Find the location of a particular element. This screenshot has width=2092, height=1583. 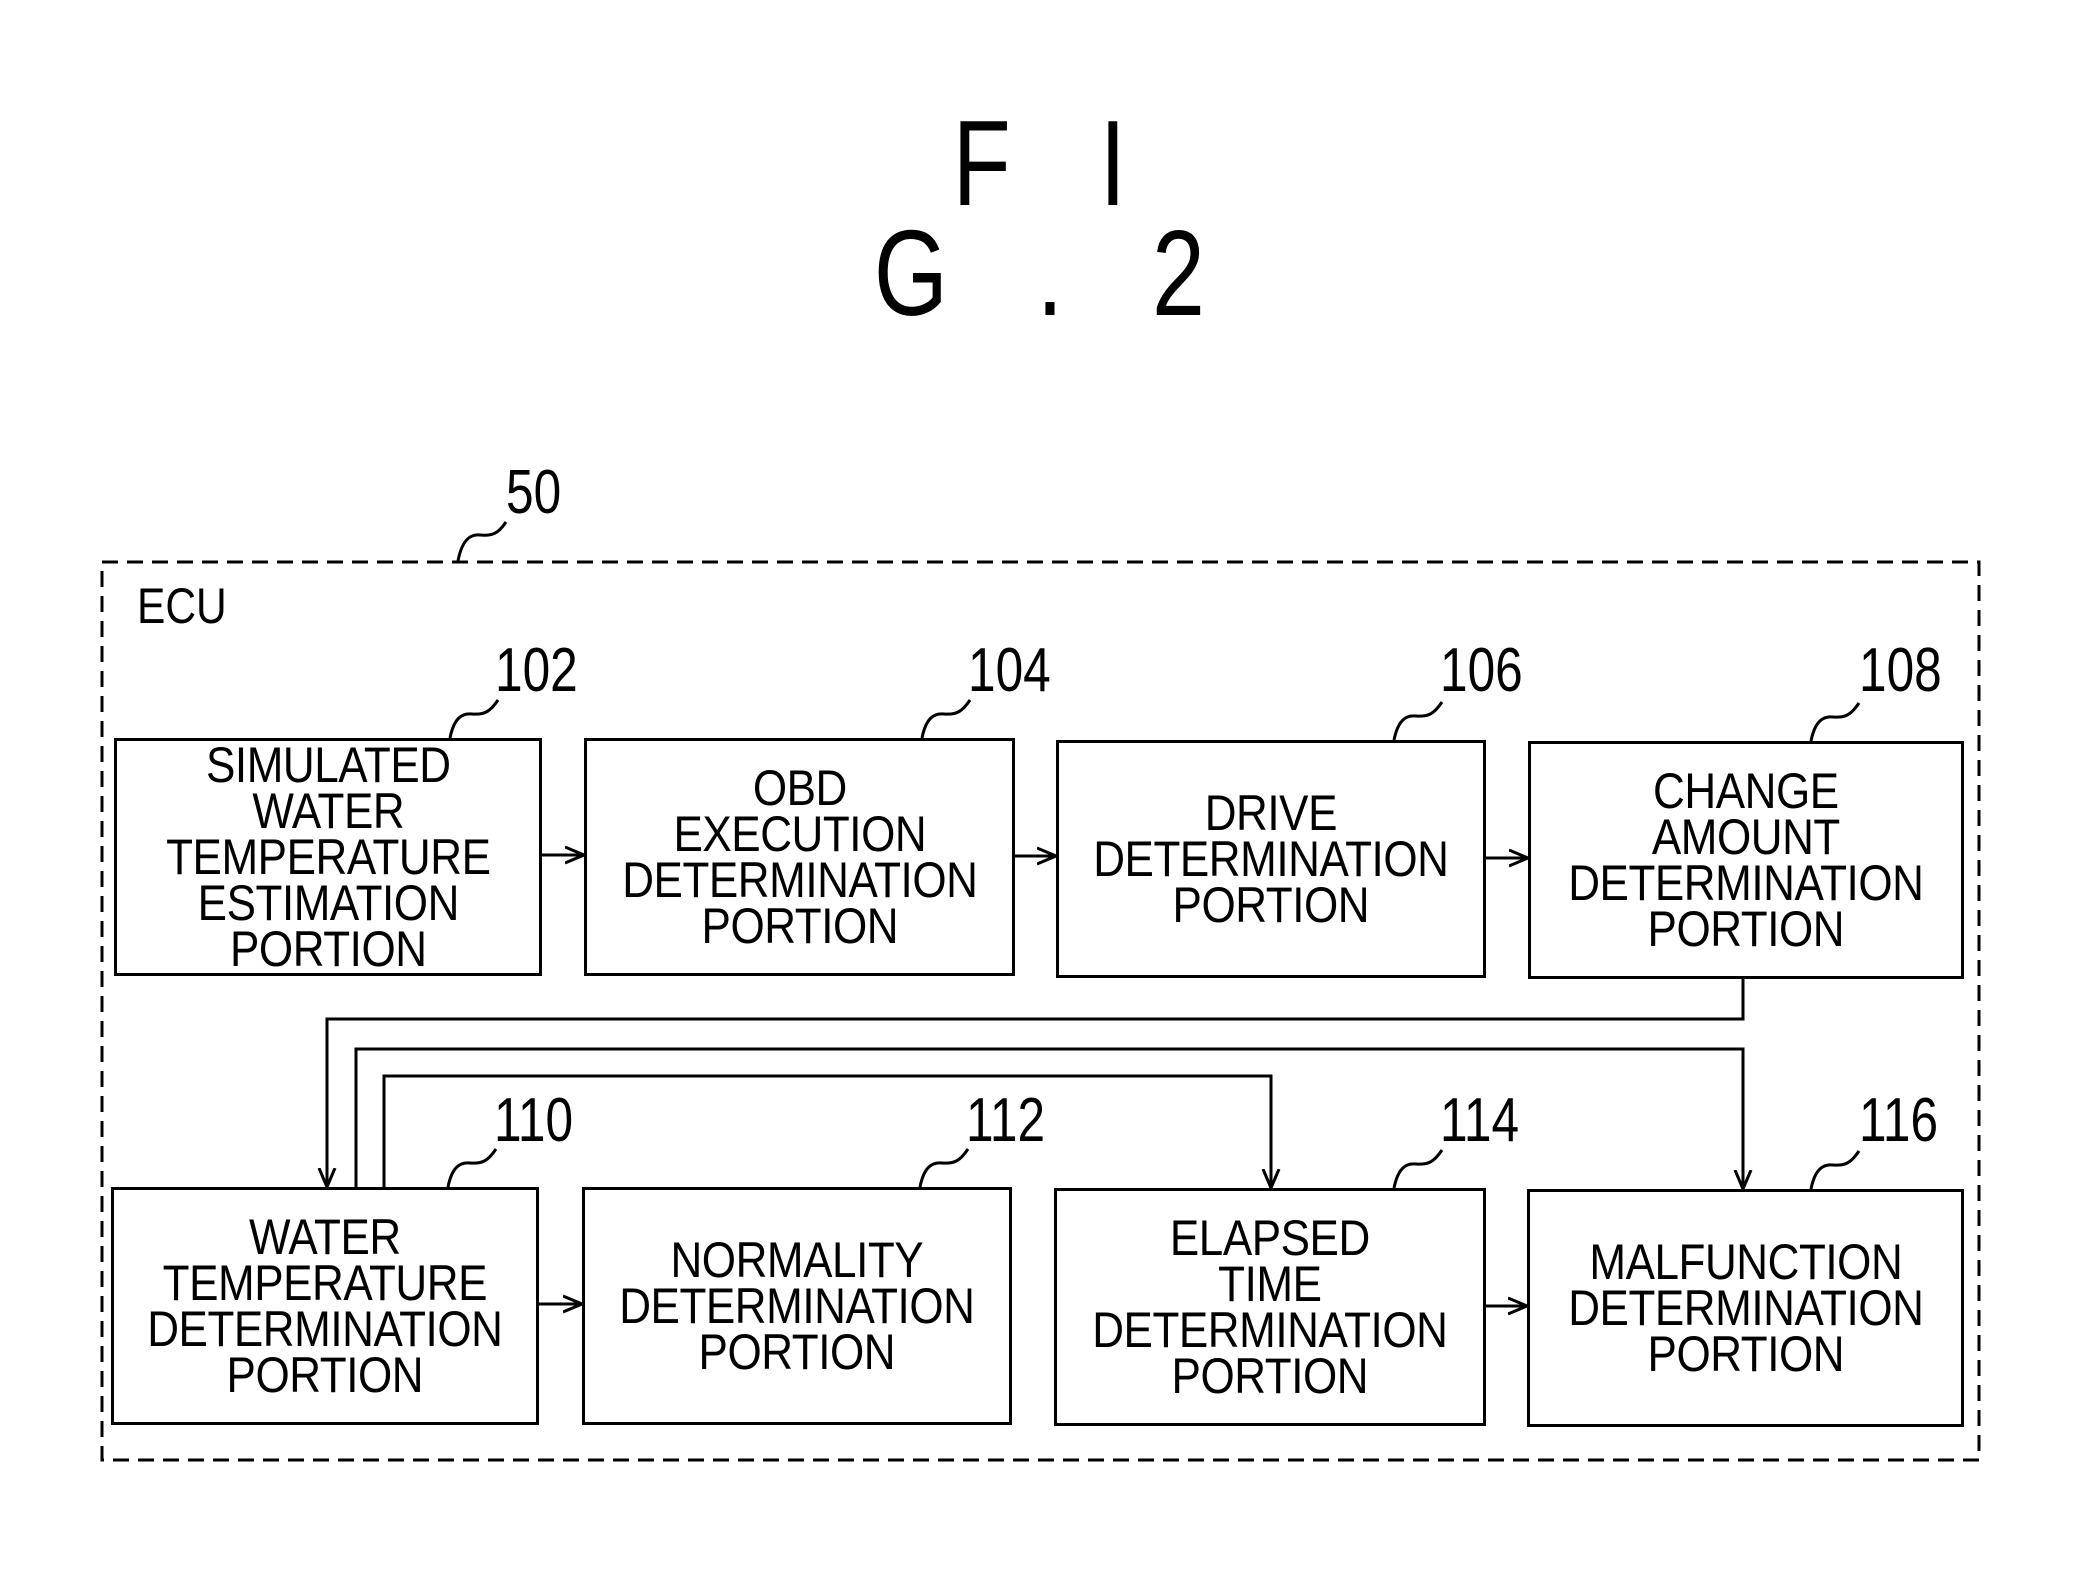

block-obd-execution-determination: OBD EXECUTION DETERMINATION PORTION is located at coordinates (799, 857).